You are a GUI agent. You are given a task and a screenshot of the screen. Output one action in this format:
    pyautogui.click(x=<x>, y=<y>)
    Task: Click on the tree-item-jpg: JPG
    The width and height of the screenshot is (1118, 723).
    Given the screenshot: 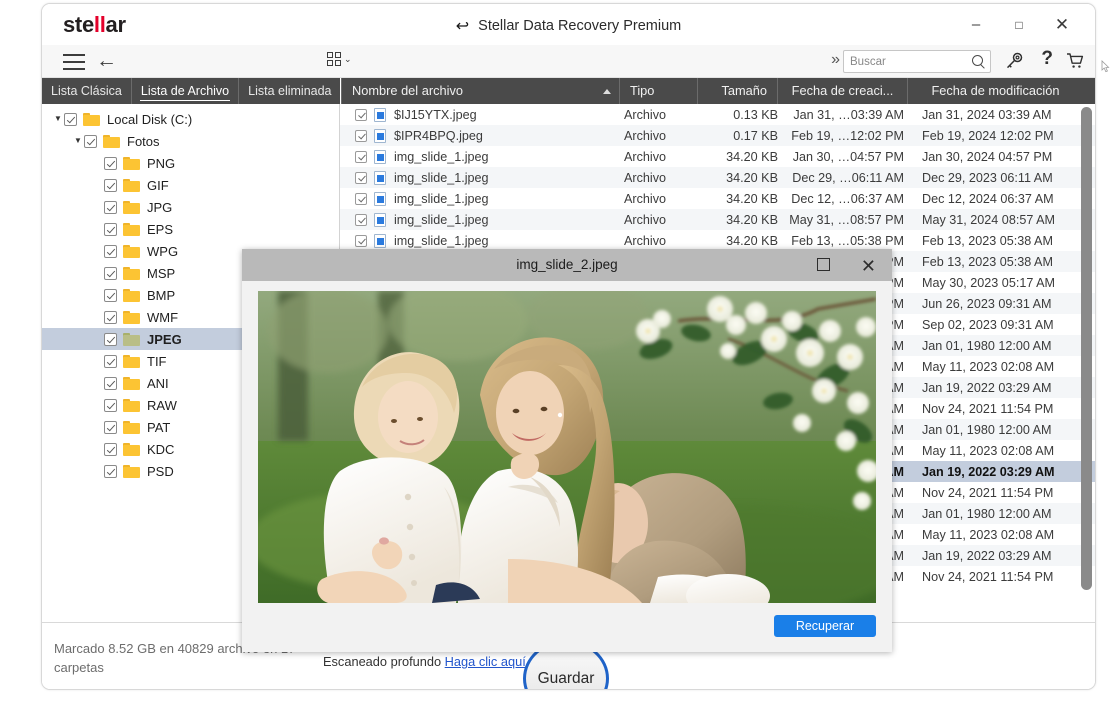 What is the action you would take?
    pyautogui.click(x=190, y=207)
    